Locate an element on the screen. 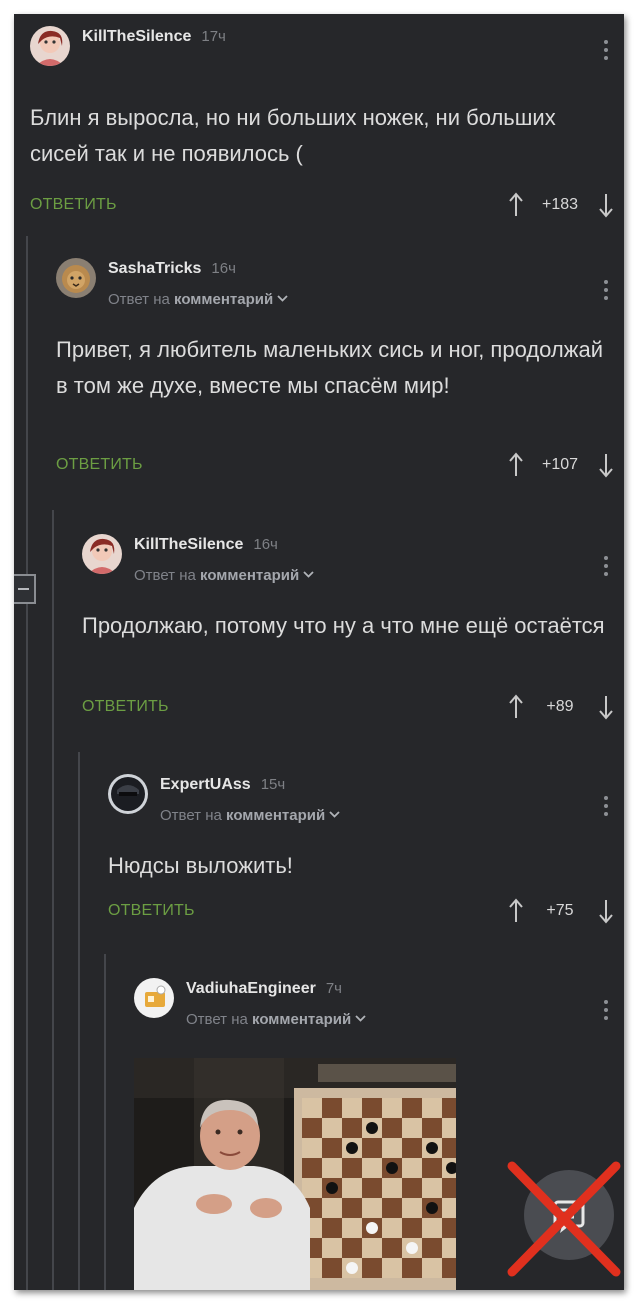 This screenshot has height=1304, width=640. comment-score: +75 is located at coordinates (560, 910).